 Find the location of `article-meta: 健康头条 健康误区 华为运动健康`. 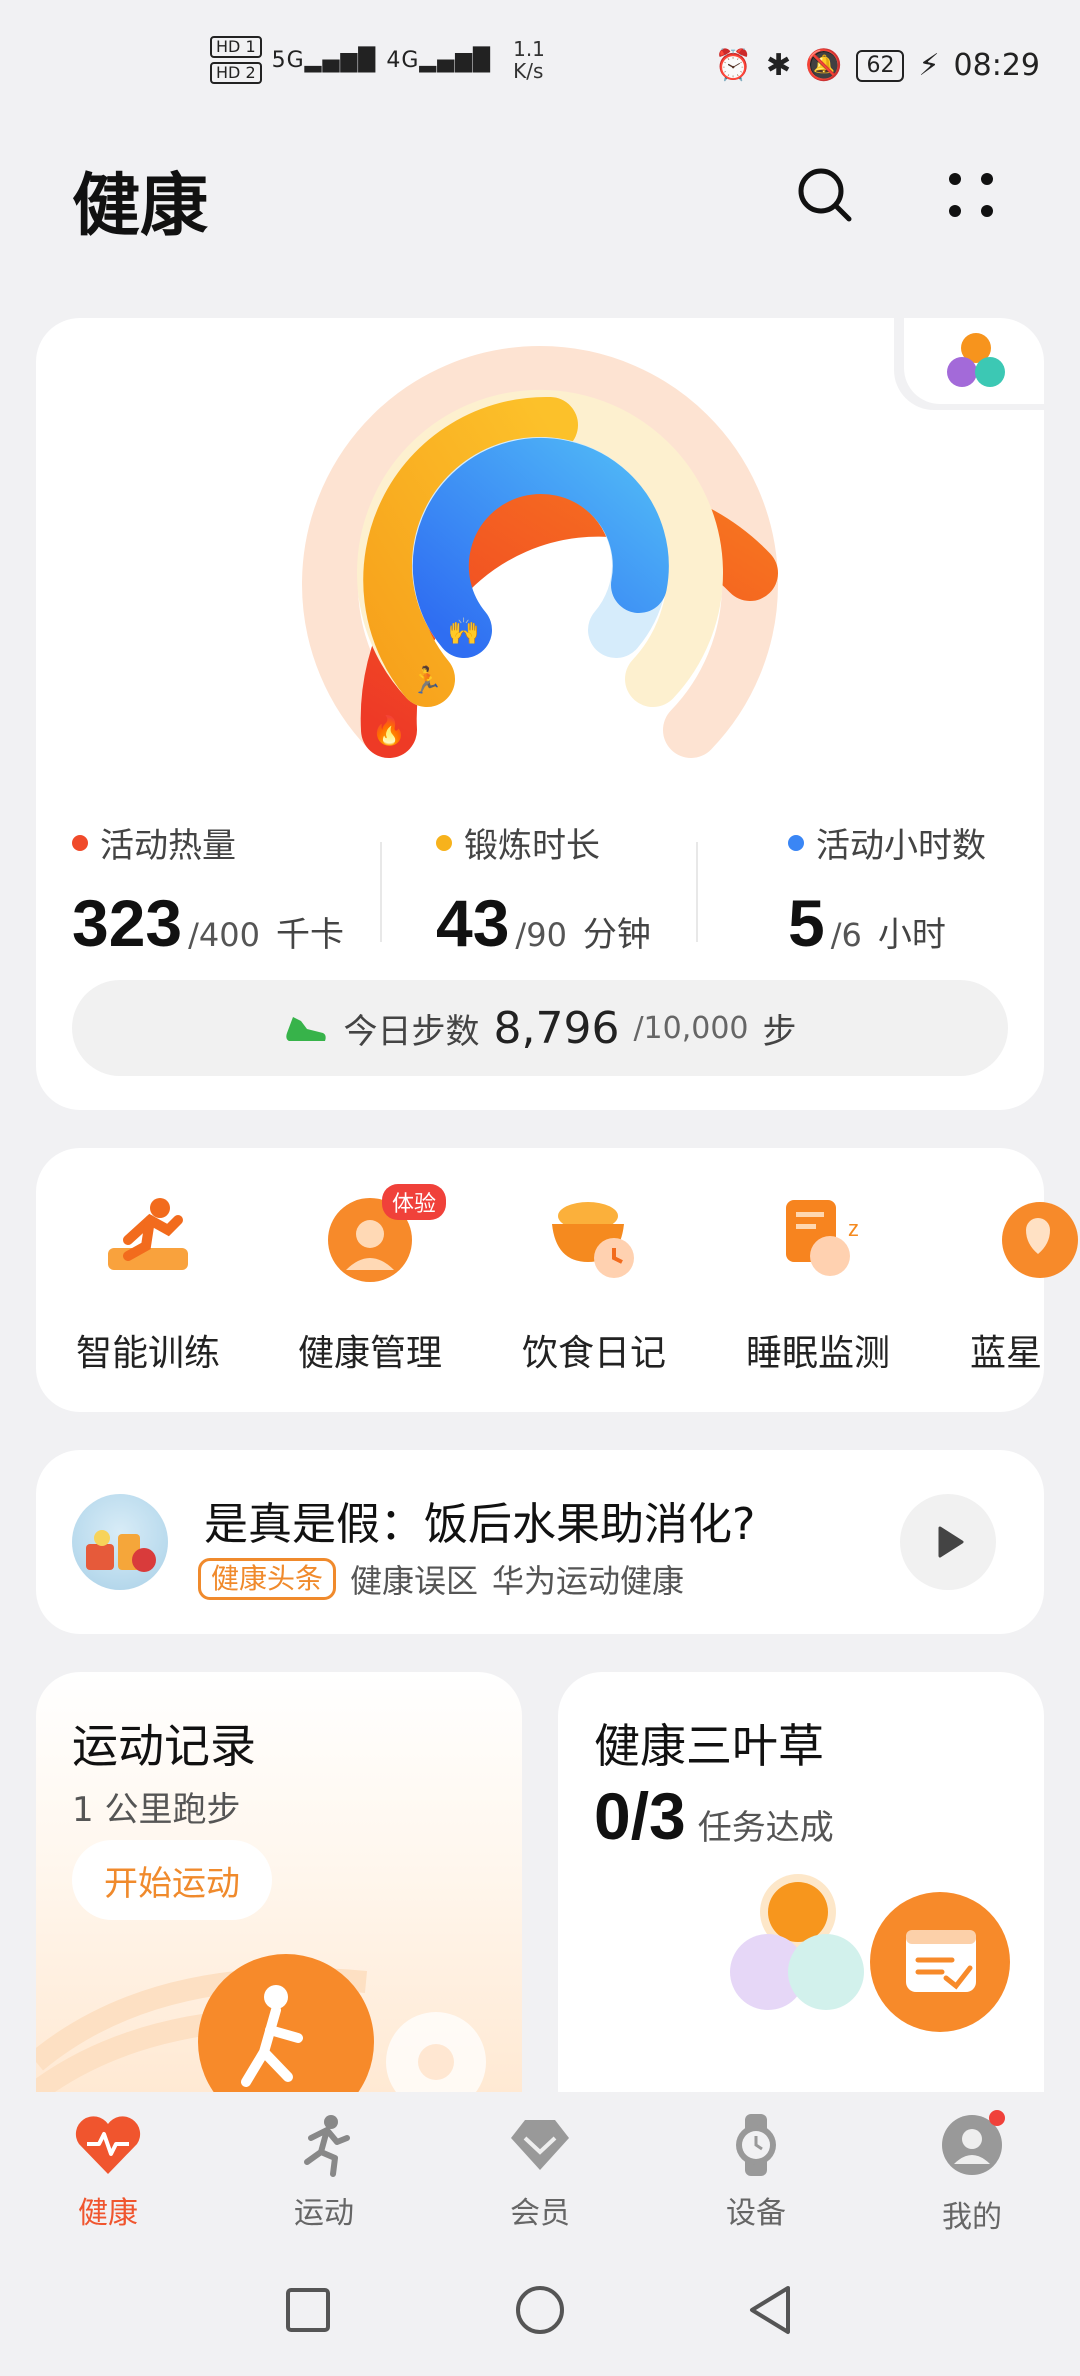

article-meta: 健康头条 健康误区 华为运动健康 is located at coordinates (441, 1579).